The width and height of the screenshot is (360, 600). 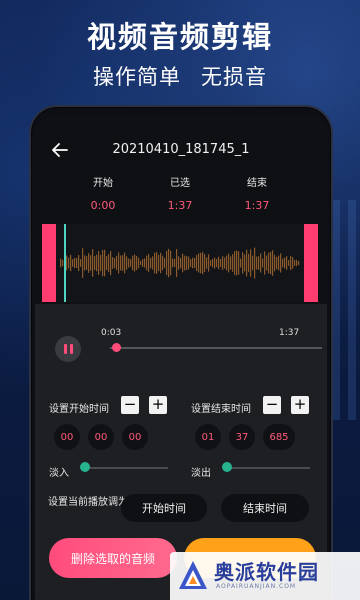 I want to click on end-milliseconds-field: 685, so click(x=279, y=437).